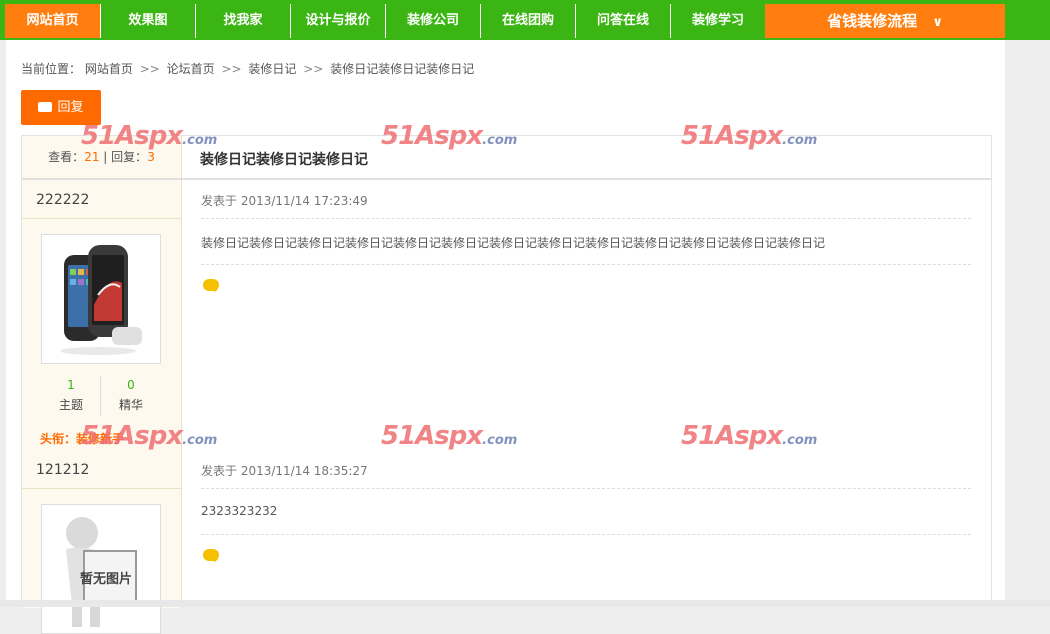 Image resolution: width=1050 pixels, height=634 pixels. I want to click on reply-button: 回复, so click(61, 107).